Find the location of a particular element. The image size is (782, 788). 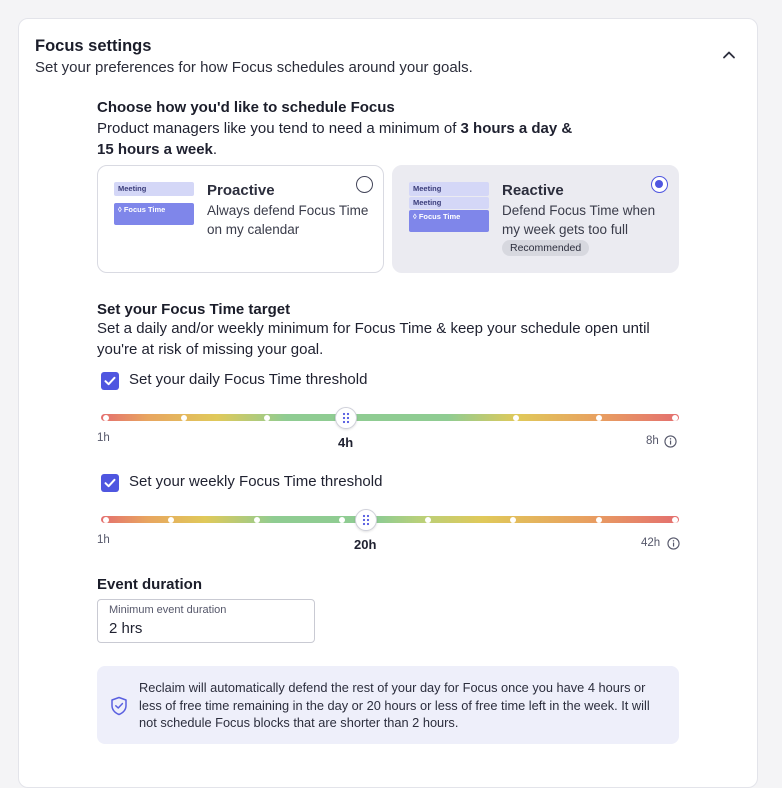

recommended-badge: Recommended is located at coordinates (546, 248).